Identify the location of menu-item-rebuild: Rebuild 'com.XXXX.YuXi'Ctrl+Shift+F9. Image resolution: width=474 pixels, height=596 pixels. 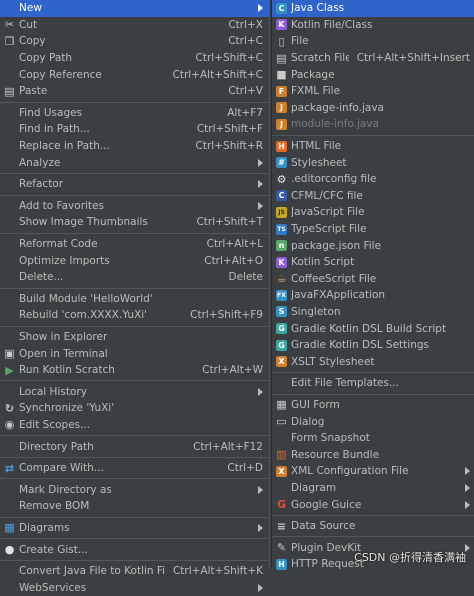
(134, 315).